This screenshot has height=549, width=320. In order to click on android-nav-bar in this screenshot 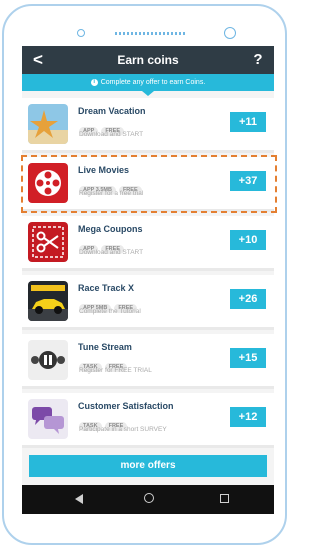, I will do `click(148, 499)`.